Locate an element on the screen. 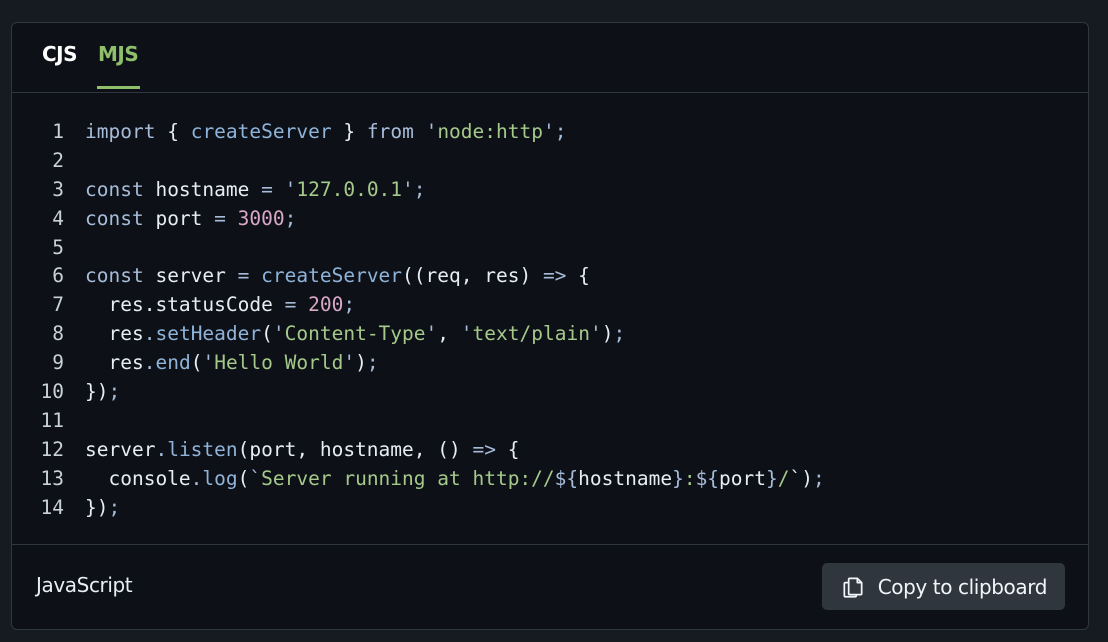  line-number: 12 is located at coordinates (52, 449).